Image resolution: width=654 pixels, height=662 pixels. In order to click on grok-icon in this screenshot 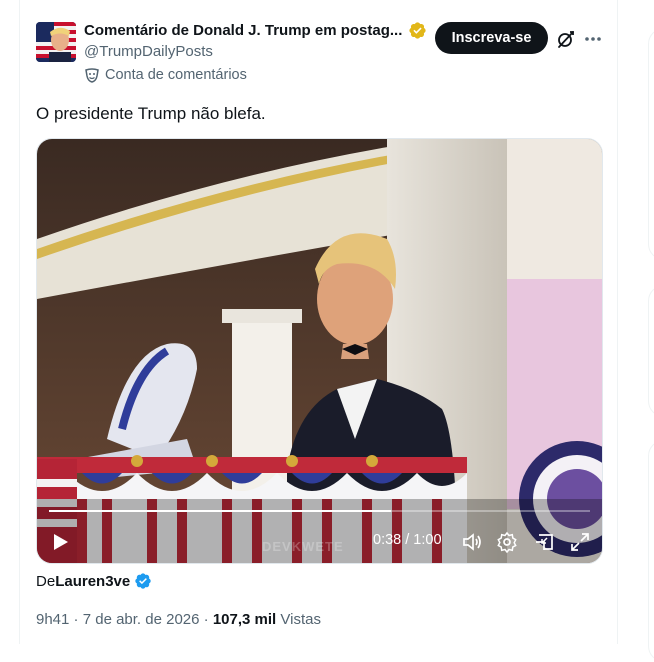, I will do `click(566, 39)`.